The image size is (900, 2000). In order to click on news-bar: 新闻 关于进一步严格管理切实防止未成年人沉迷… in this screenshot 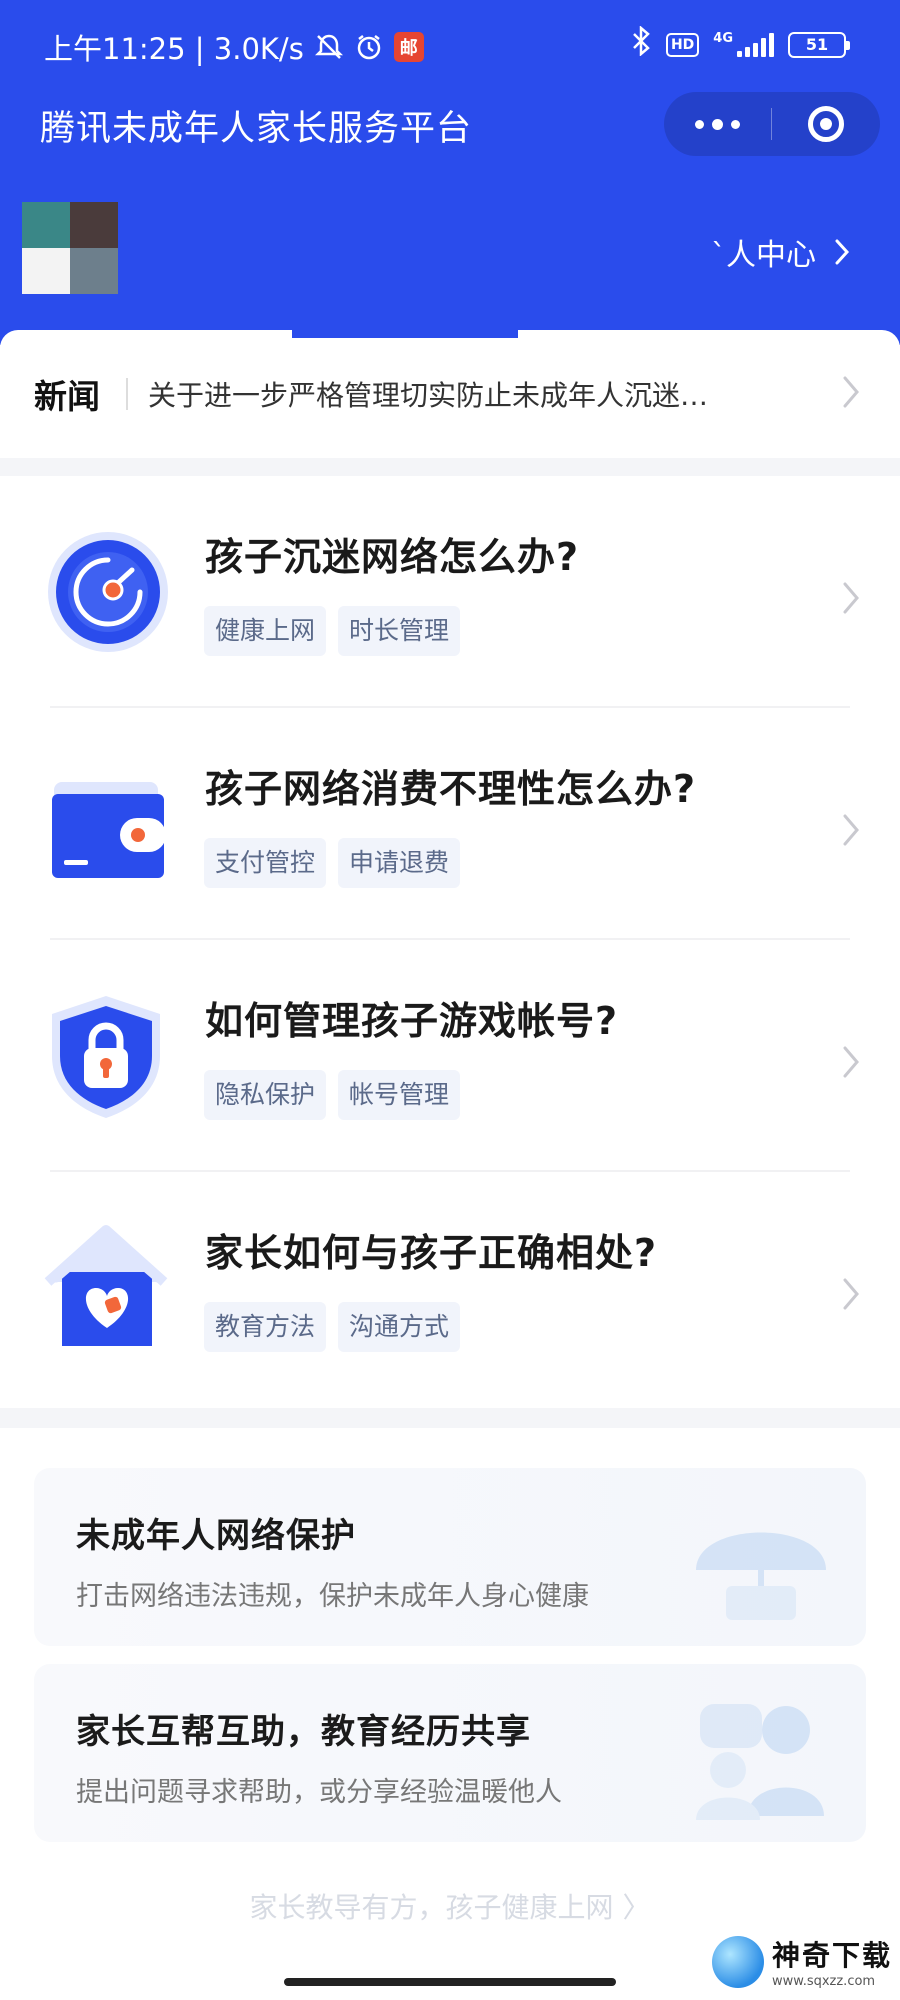, I will do `click(450, 394)`.